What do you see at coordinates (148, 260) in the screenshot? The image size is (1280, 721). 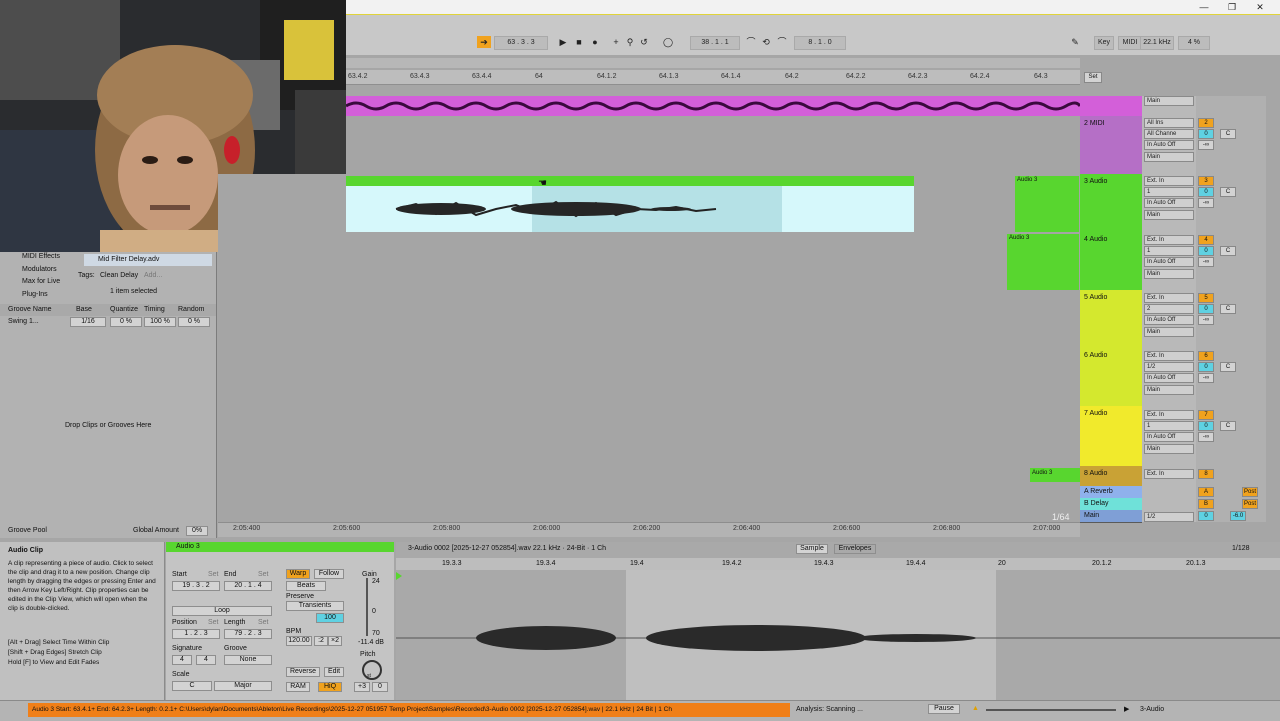 I see `browser-file-item: Mid Filter Delay.adv` at bounding box center [148, 260].